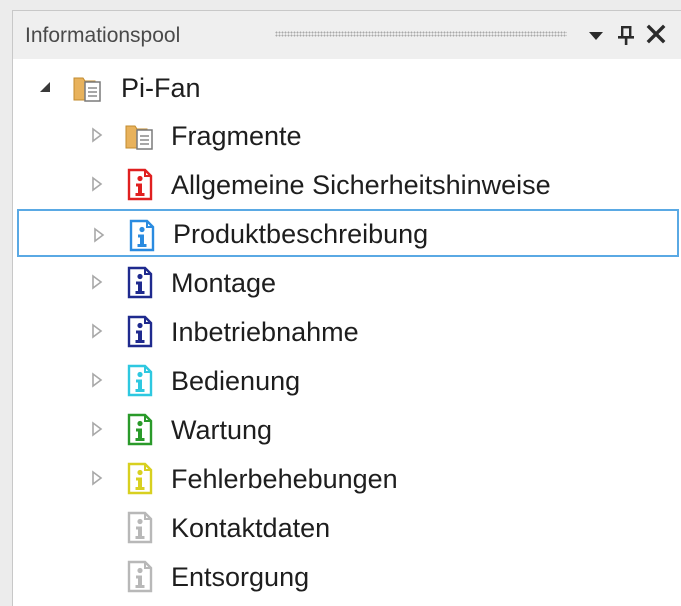  I want to click on tree-item-row: Wartung, so click(347, 429).